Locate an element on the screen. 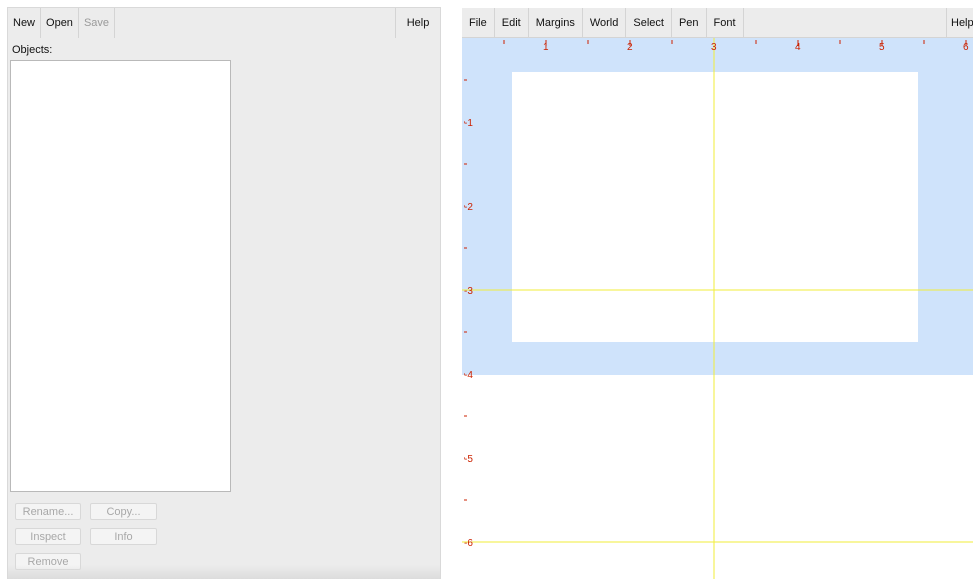 This screenshot has width=973, height=579. file-menu: File is located at coordinates (478, 22).